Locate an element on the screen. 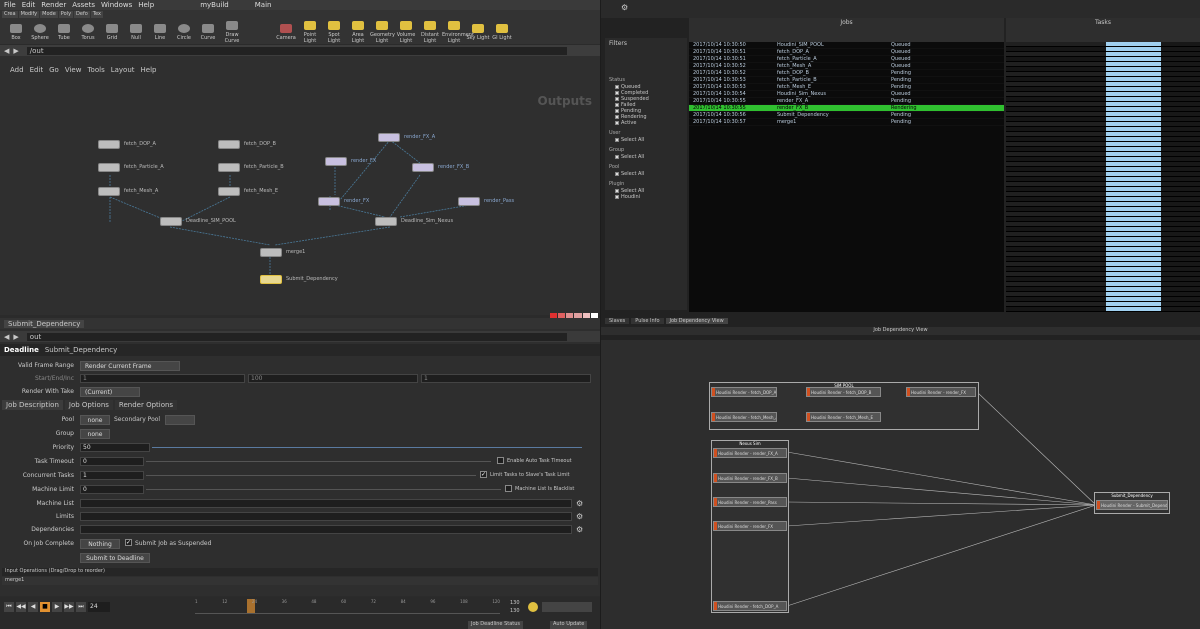 The image size is (1200, 629). on-complete-menu: Nothing is located at coordinates (100, 544).